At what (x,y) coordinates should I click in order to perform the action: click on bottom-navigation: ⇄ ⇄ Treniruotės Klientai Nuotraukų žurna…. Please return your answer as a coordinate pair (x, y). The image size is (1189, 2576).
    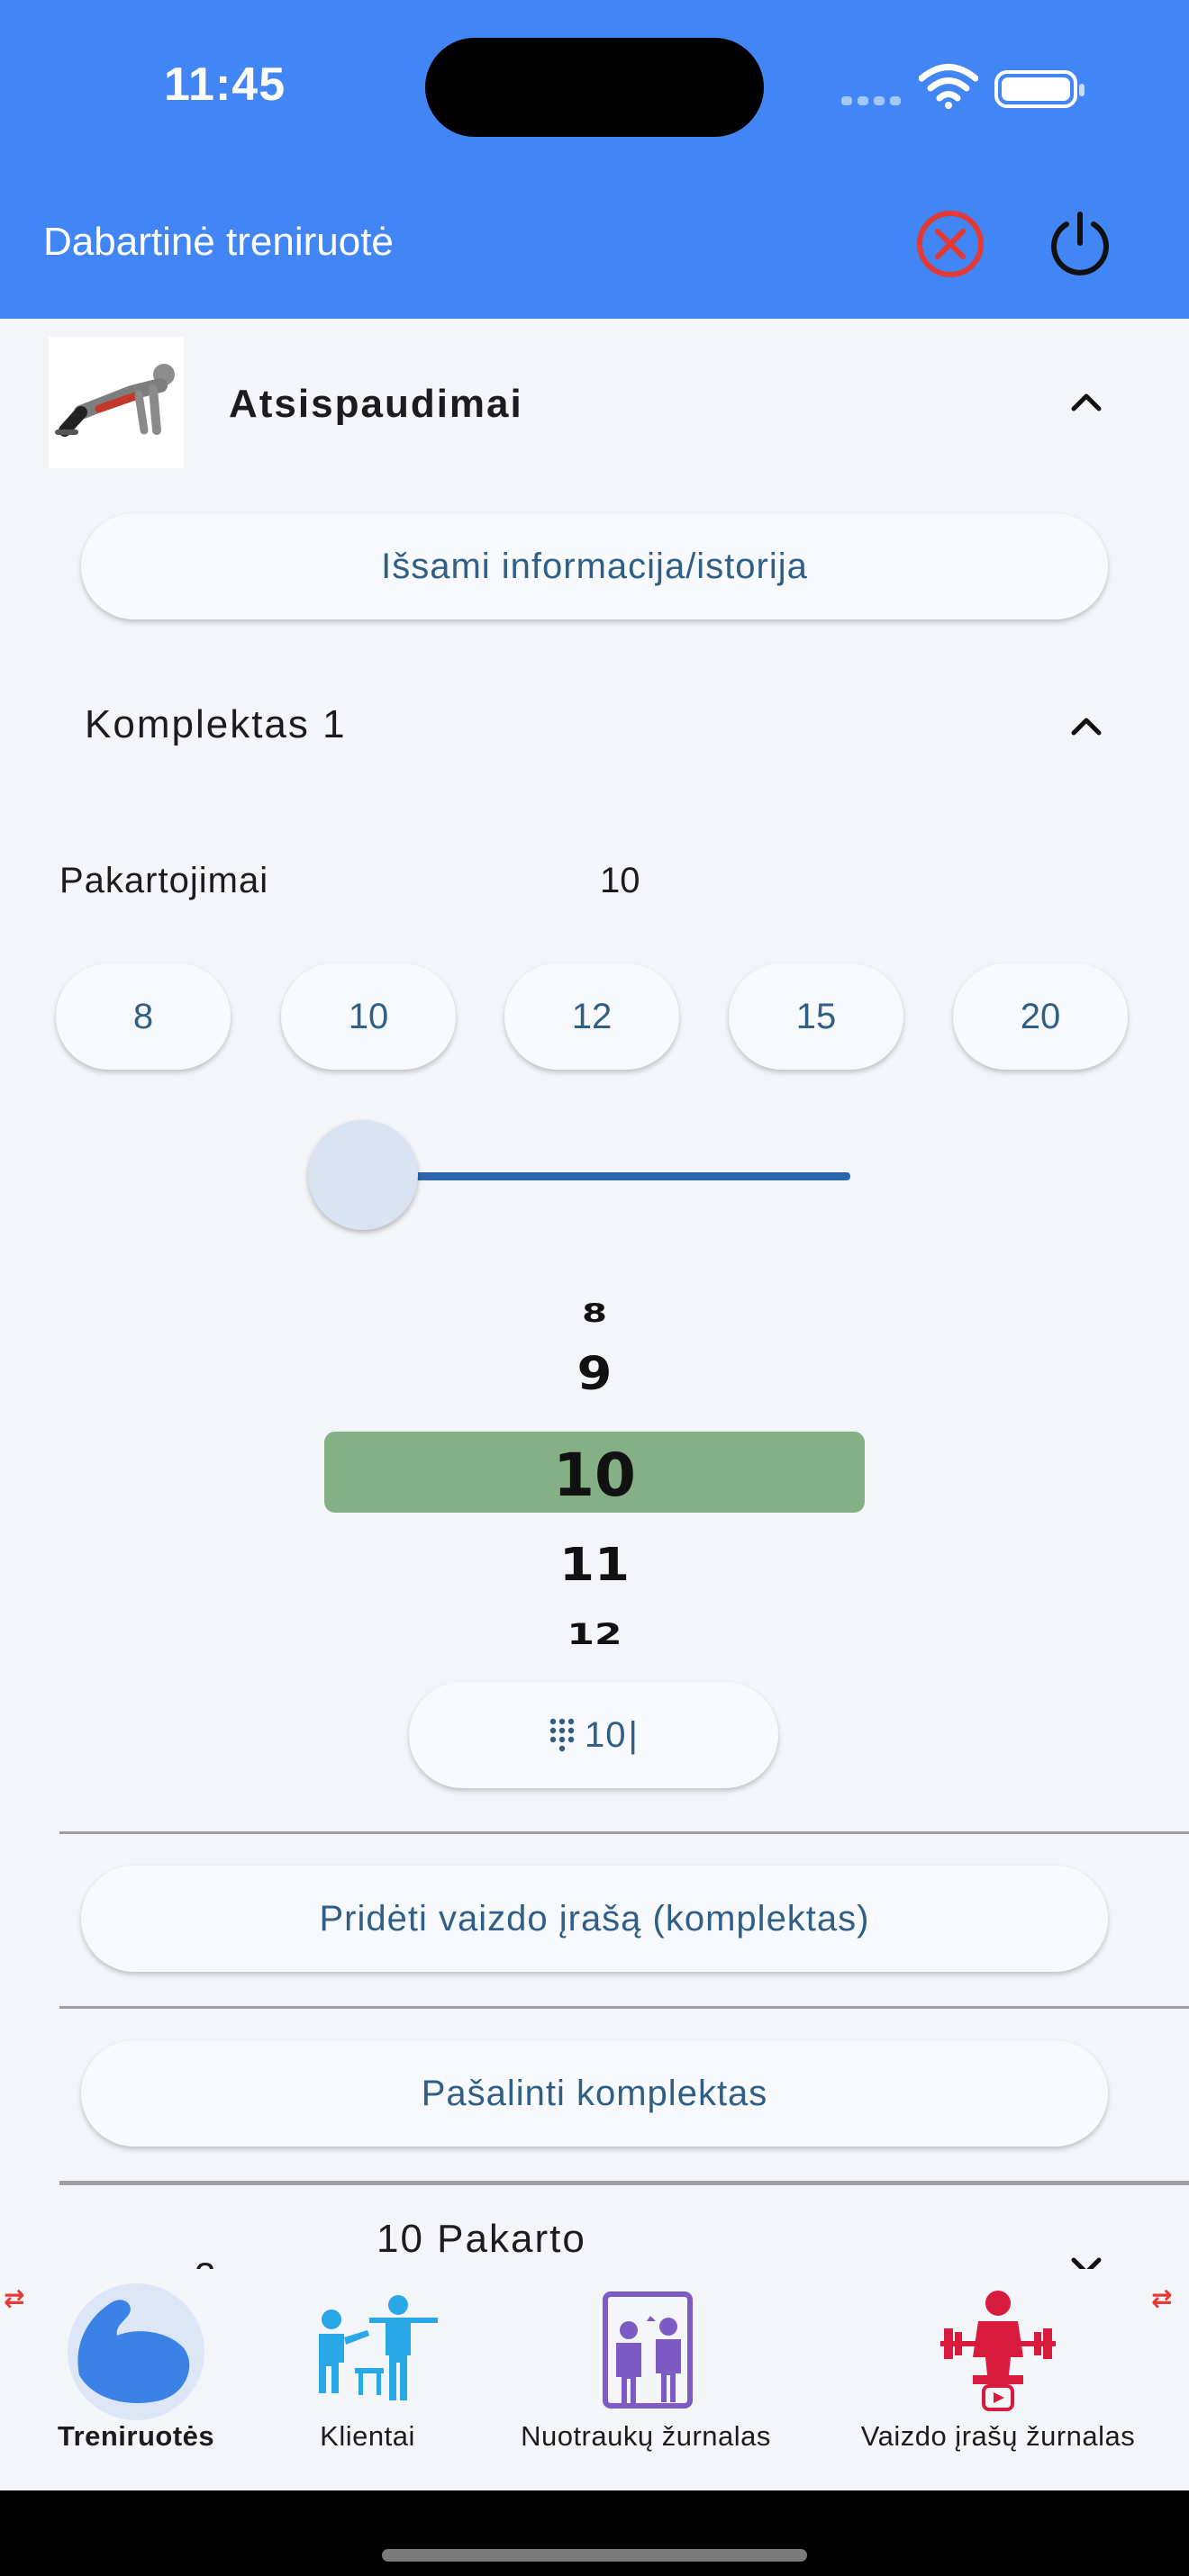
    Looking at the image, I should click on (594, 2379).